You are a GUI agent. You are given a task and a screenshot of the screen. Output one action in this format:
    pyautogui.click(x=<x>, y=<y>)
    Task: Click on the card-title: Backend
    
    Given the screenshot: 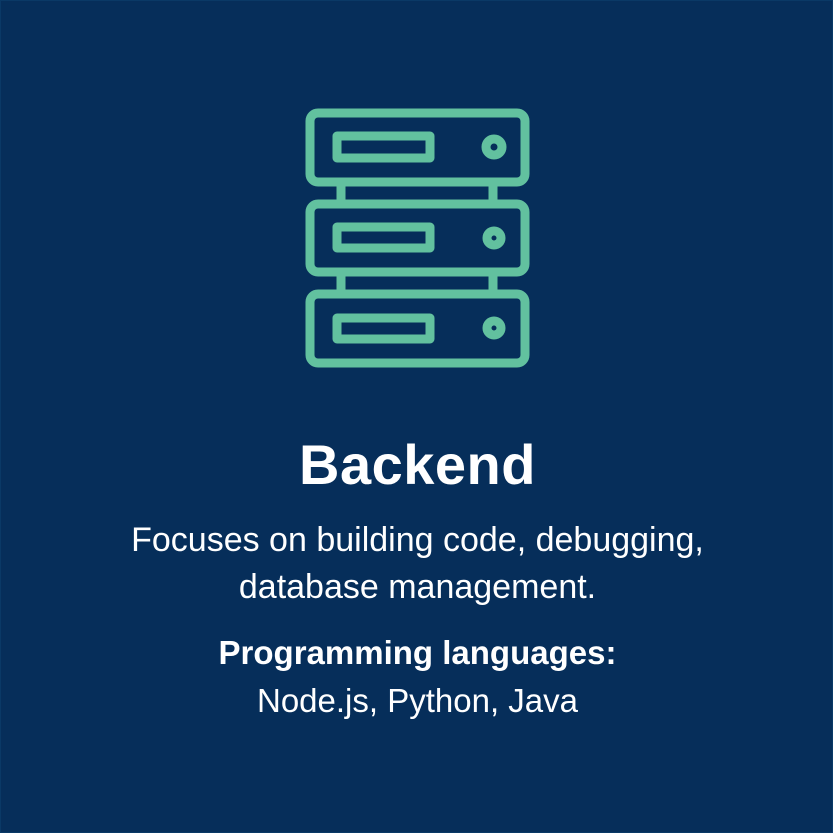 What is the action you would take?
    pyautogui.click(x=417, y=464)
    